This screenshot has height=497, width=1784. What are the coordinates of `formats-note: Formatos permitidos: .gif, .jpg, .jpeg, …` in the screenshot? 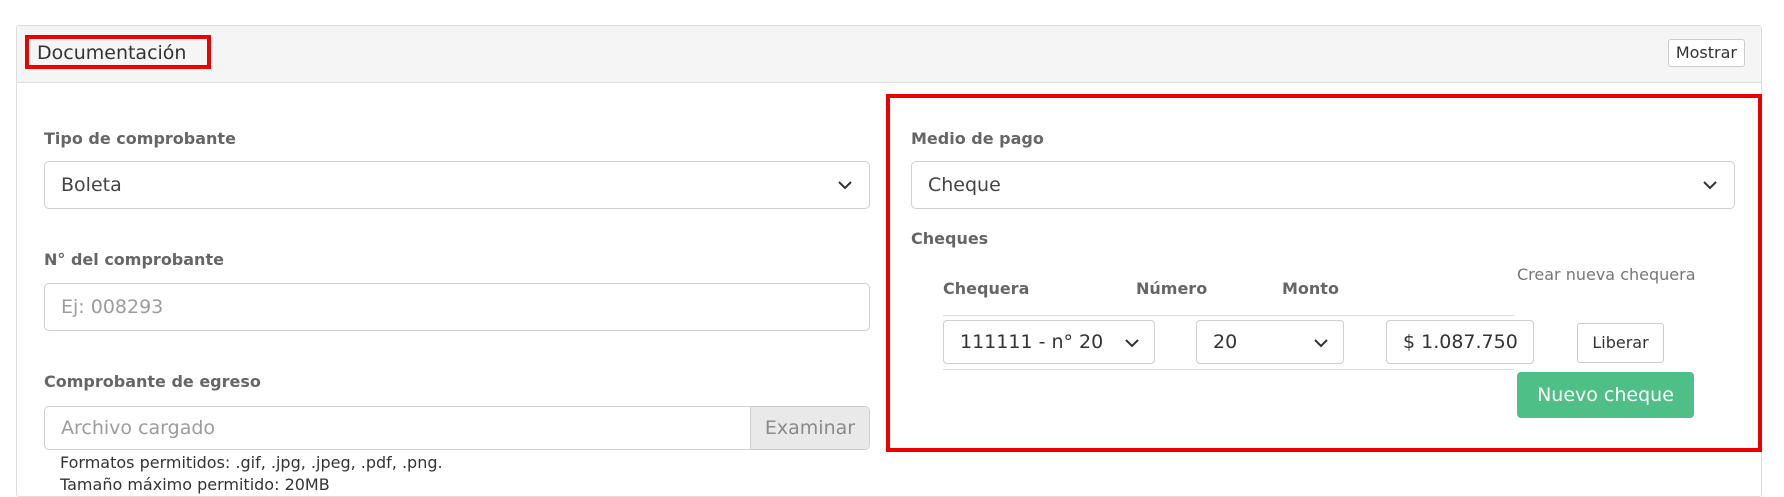 It's located at (251, 462).